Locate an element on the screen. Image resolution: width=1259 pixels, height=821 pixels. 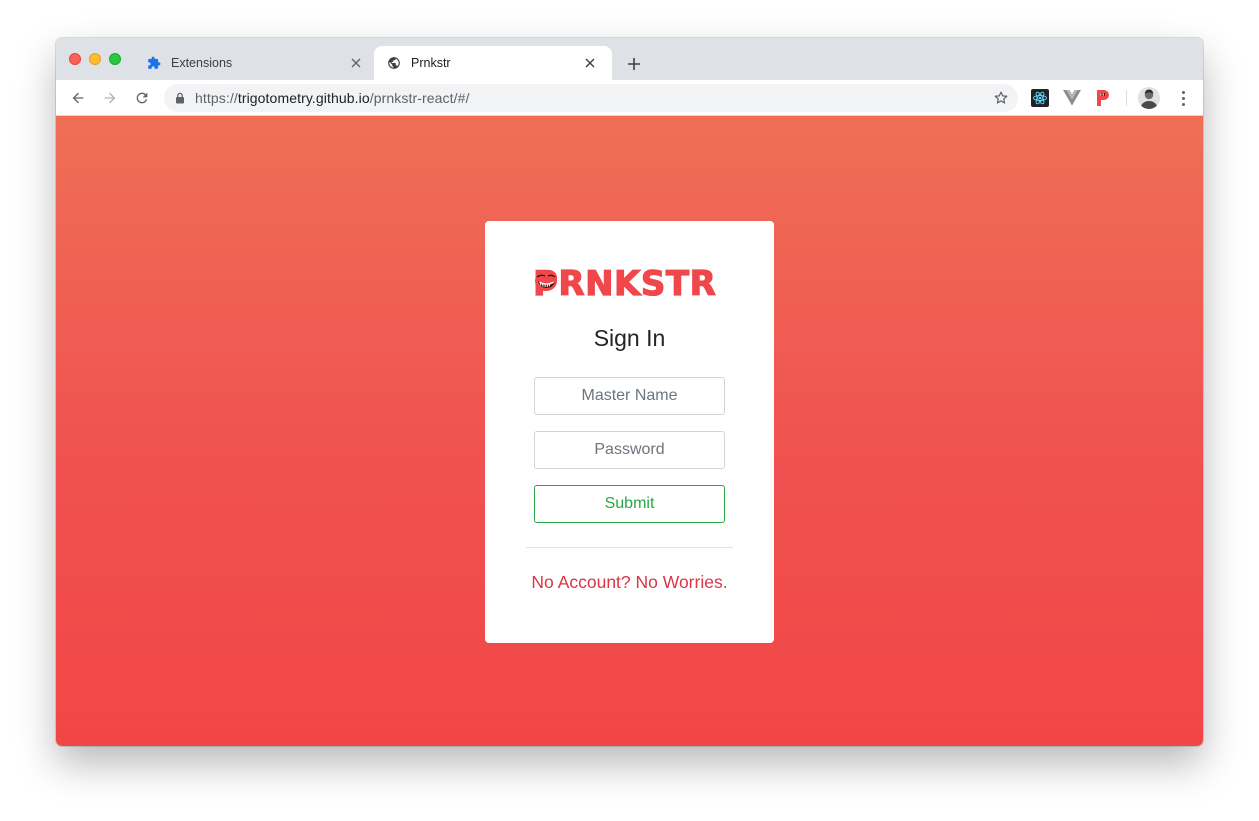
troll-face-icon is located at coordinates (546, 281).